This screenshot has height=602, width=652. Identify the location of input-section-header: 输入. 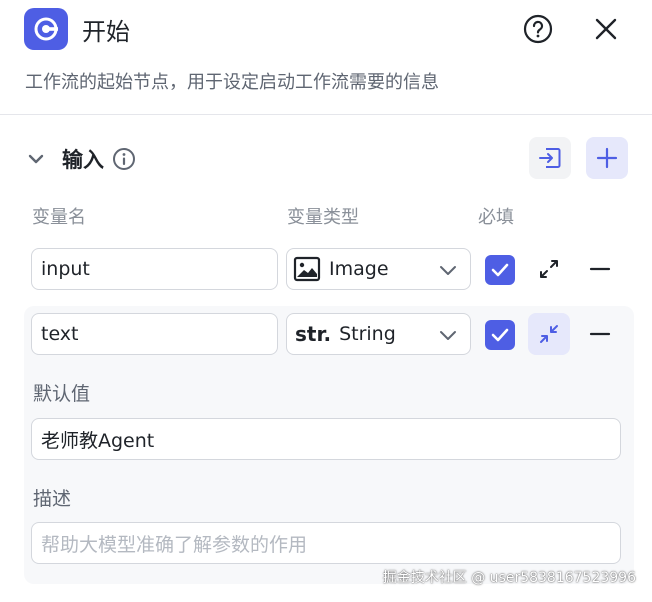
(81, 159).